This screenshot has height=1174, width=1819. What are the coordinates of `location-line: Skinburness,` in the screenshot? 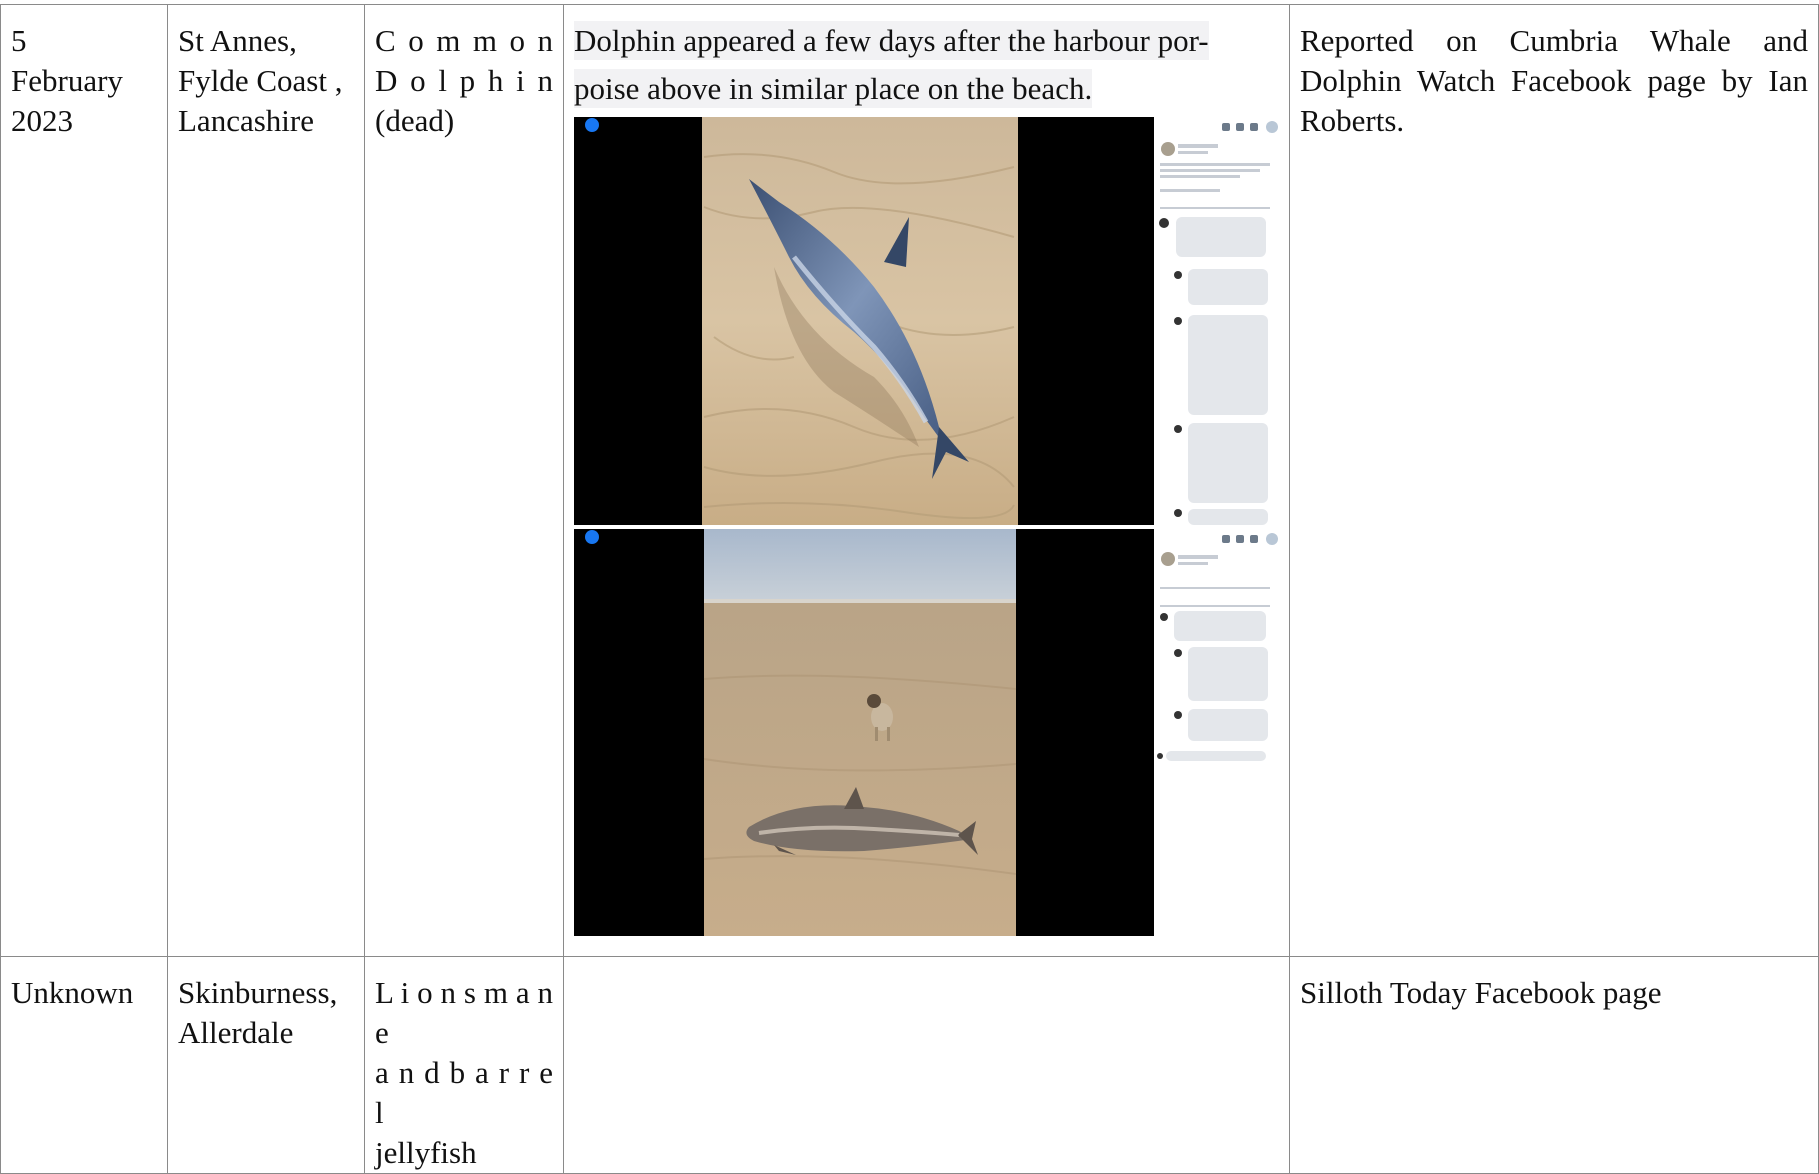 It's located at (258, 992).